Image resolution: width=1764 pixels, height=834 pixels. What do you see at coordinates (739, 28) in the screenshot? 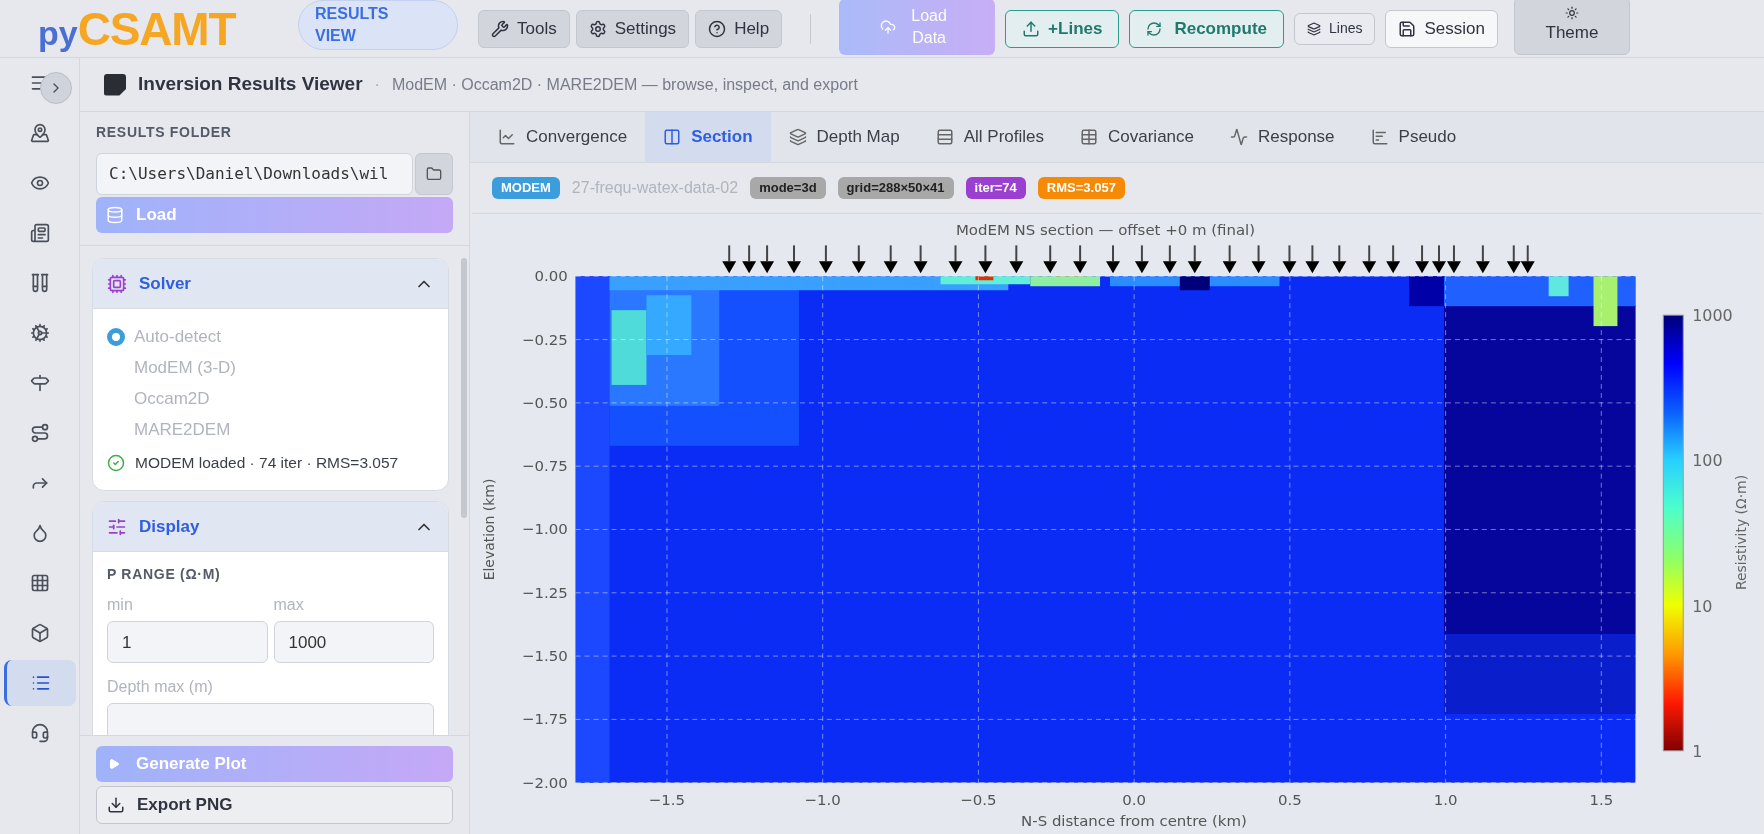
I see `toolbar-button: Help` at bounding box center [739, 28].